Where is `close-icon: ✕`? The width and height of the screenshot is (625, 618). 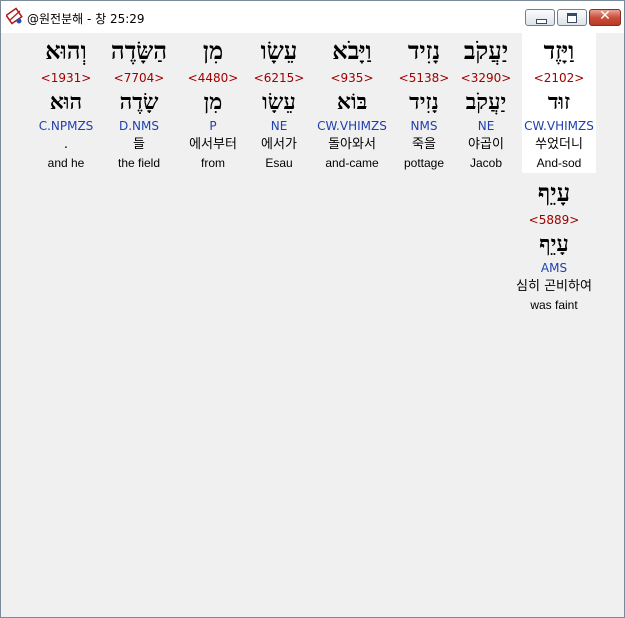
close-icon: ✕ is located at coordinates (605, 16).